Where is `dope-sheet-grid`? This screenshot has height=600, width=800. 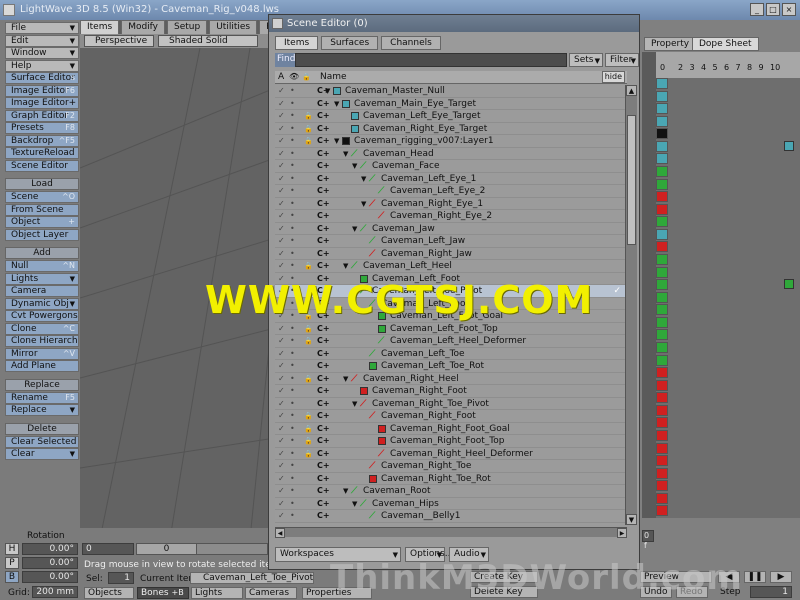 dope-sheet-grid is located at coordinates (728, 298).